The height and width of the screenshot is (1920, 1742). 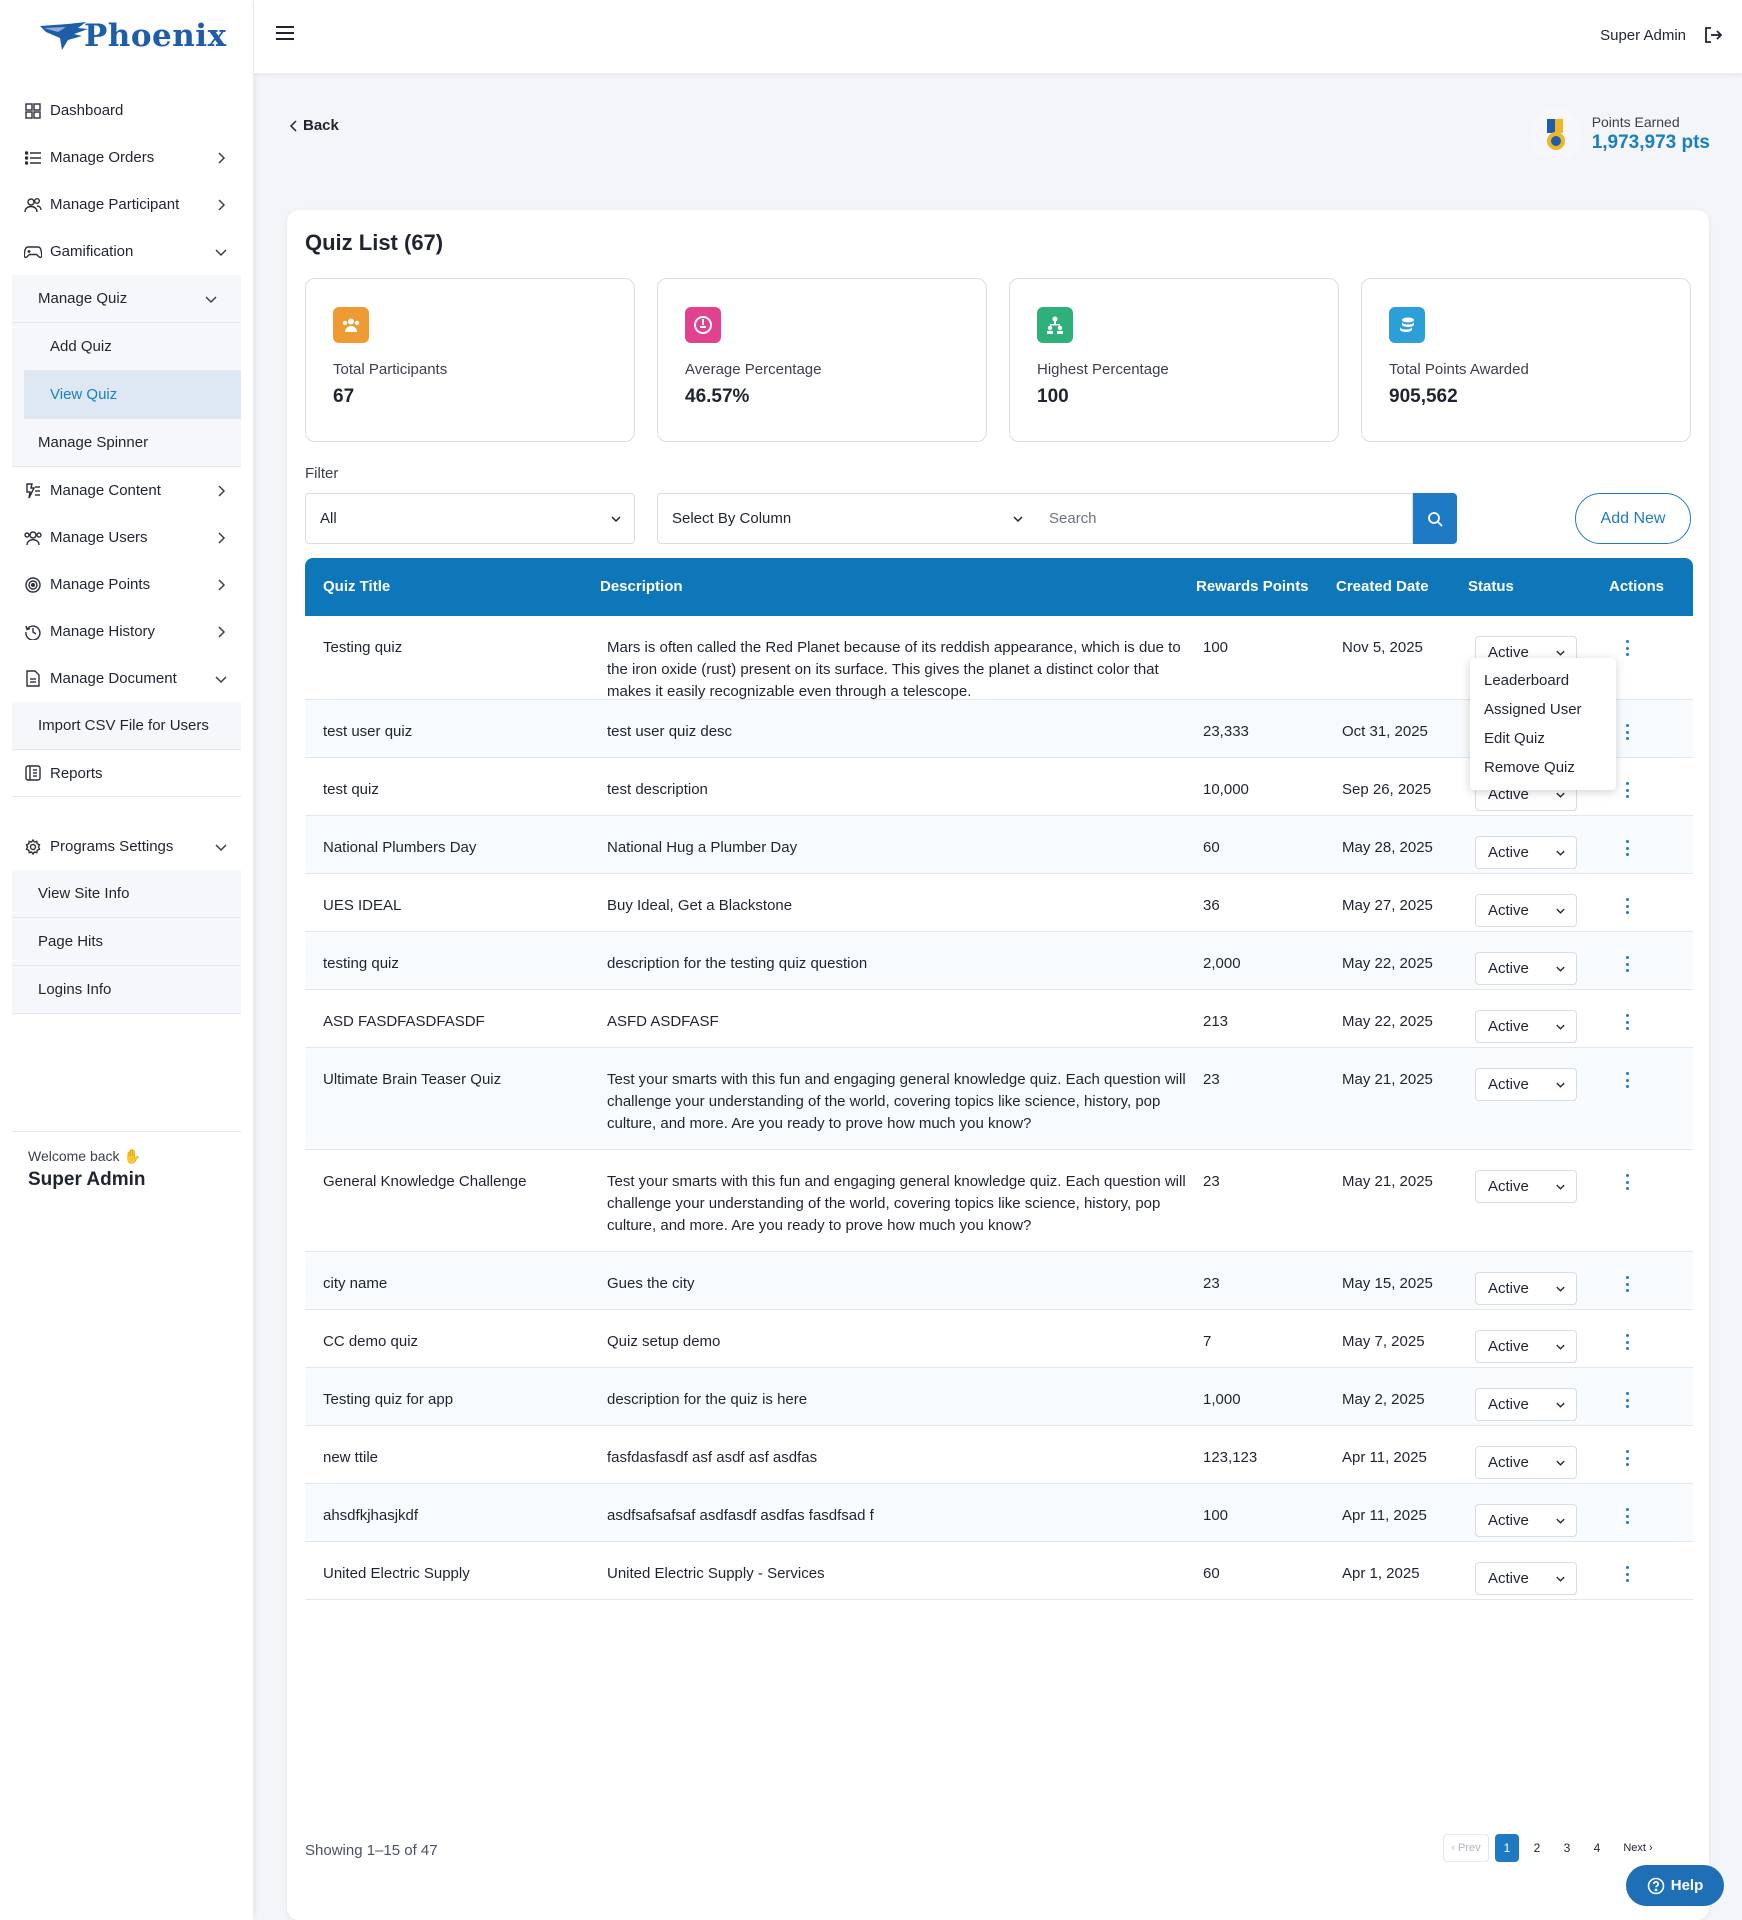 What do you see at coordinates (126, 942) in the screenshot?
I see `sidebar-item-page-hits: Page Hits` at bounding box center [126, 942].